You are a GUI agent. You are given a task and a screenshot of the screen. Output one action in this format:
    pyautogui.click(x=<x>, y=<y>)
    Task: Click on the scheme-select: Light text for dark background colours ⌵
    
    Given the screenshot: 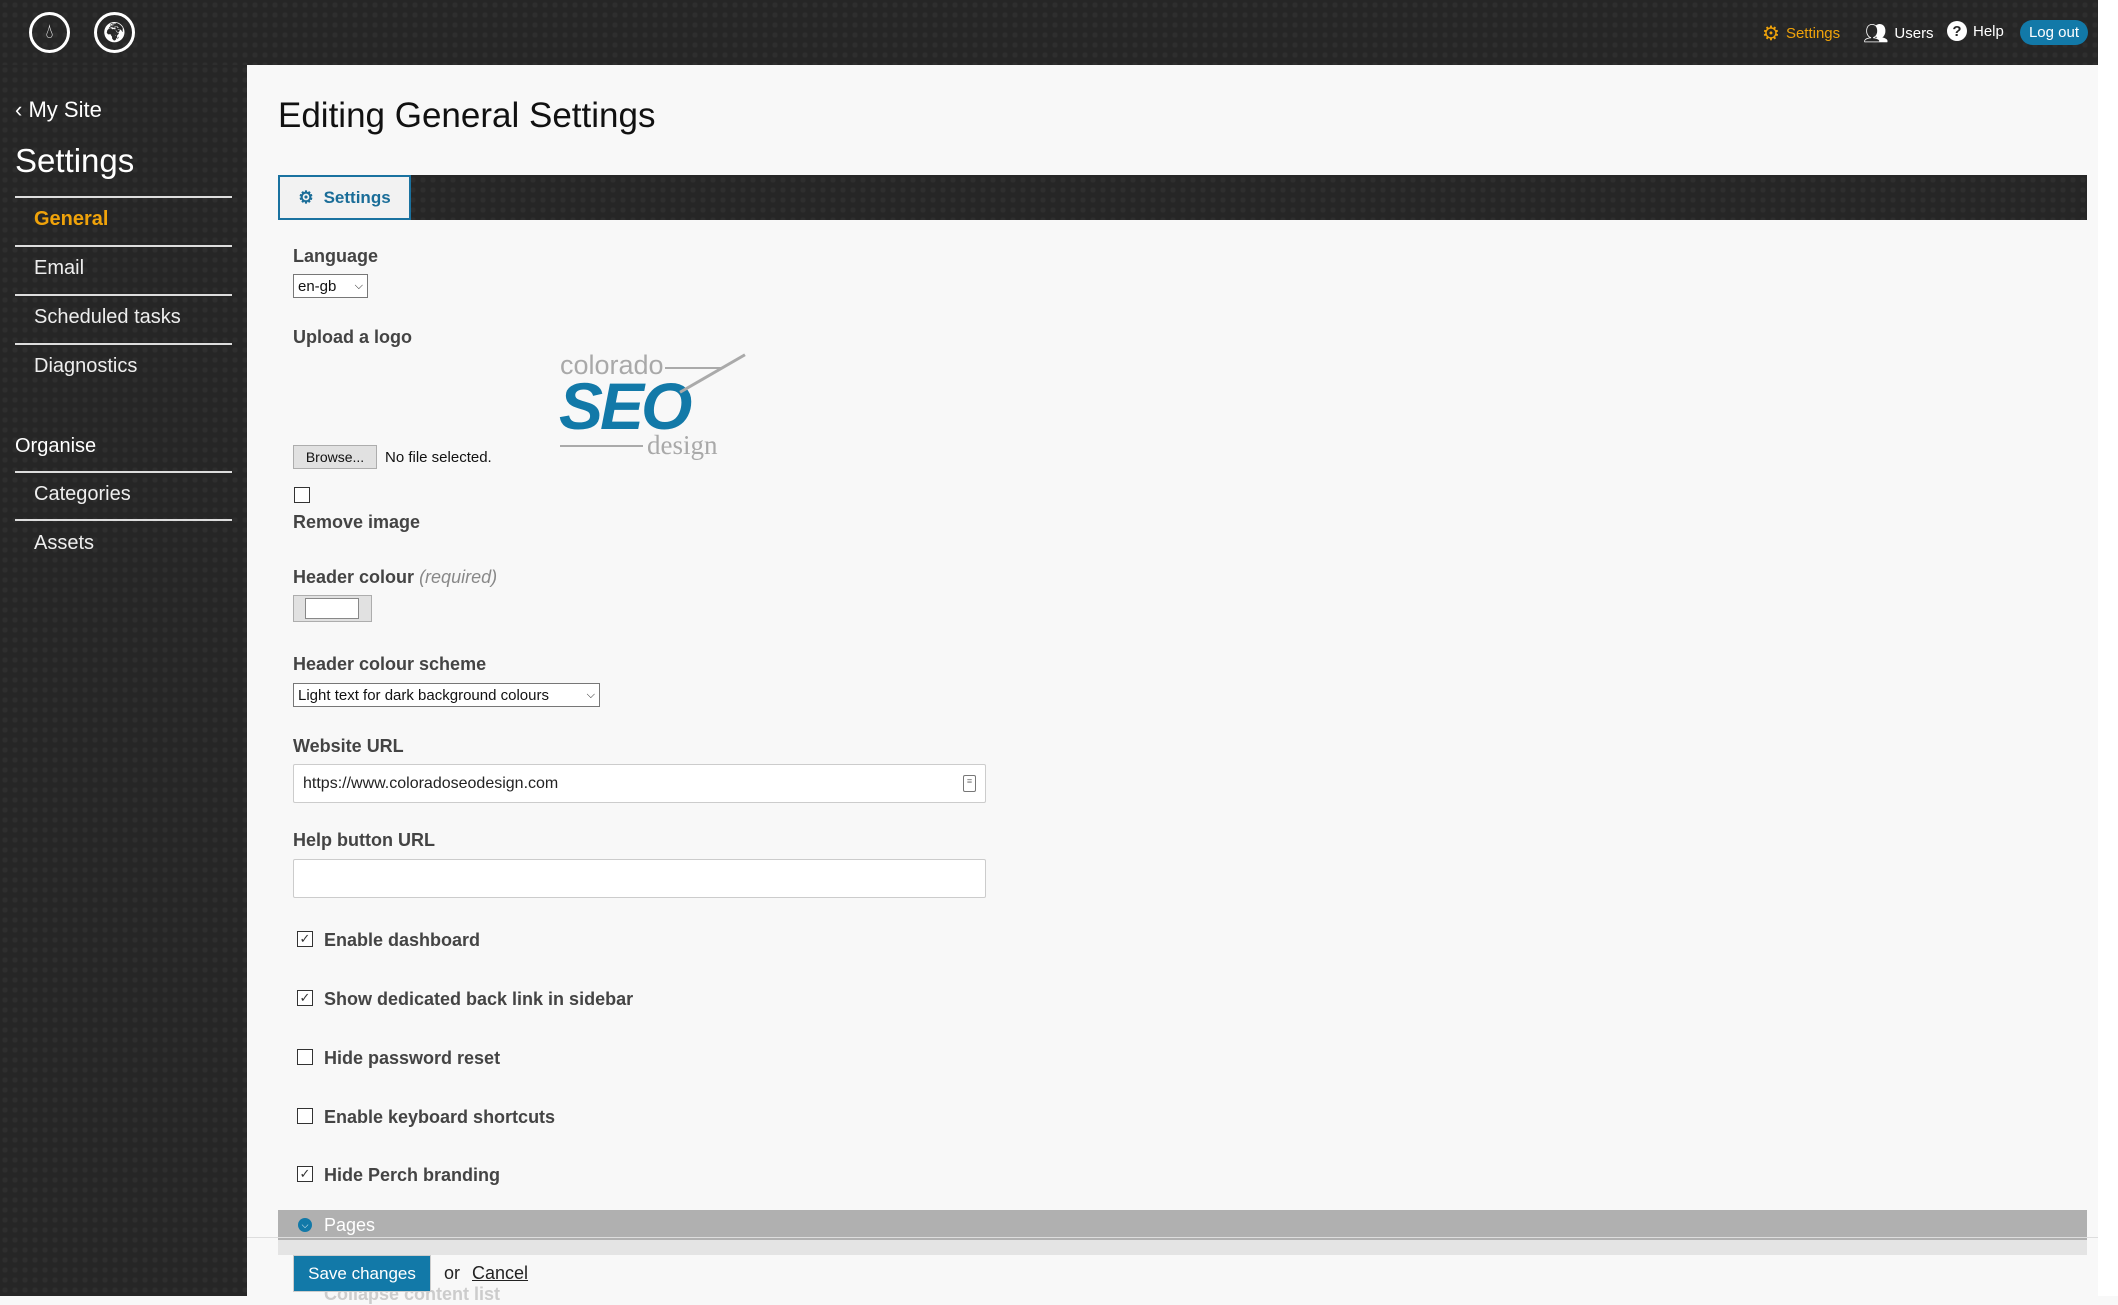 What is the action you would take?
    pyautogui.click(x=446, y=695)
    